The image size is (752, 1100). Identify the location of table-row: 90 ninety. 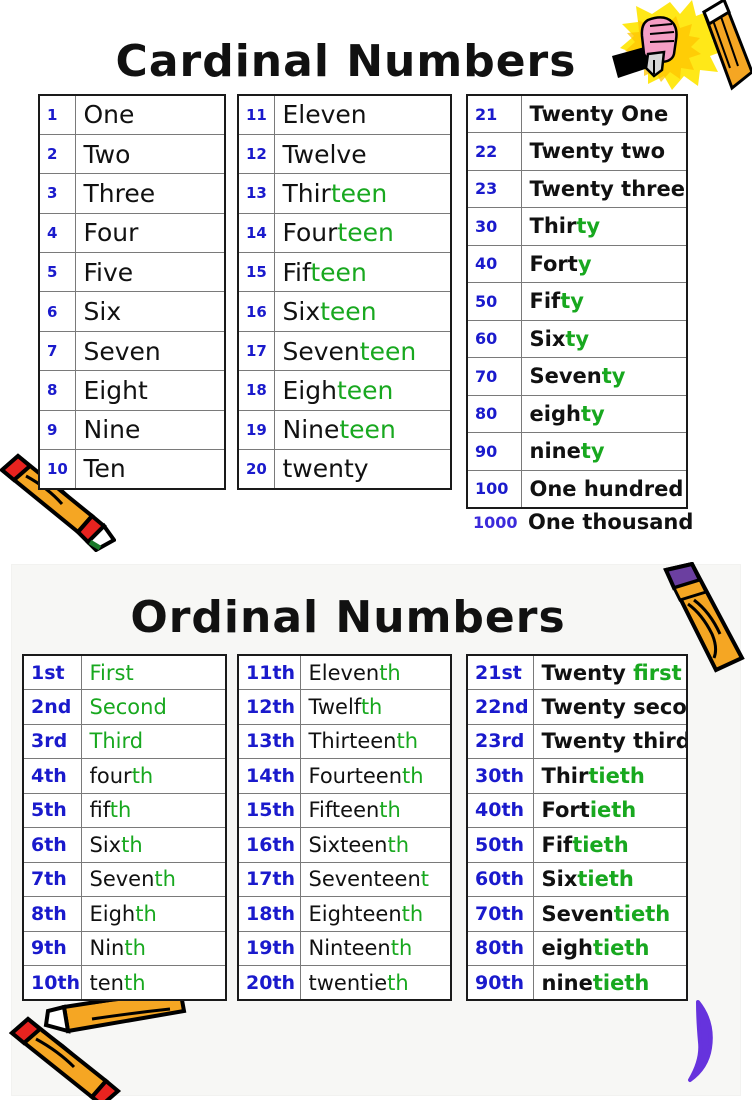
(577, 451).